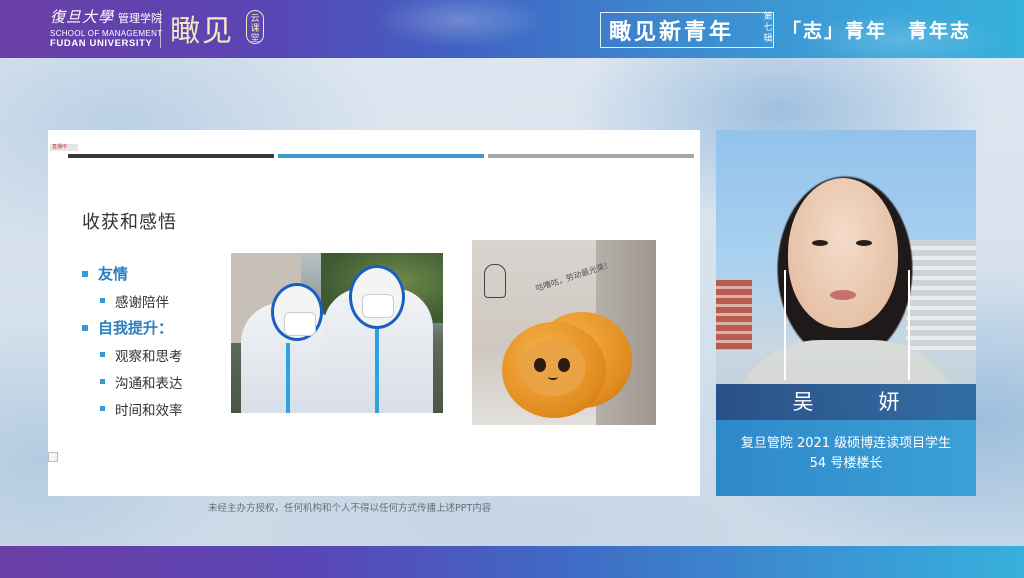 The height and width of the screenshot is (578, 1024). I want to click on bullet-item: 感谢陪伴, so click(141, 300).